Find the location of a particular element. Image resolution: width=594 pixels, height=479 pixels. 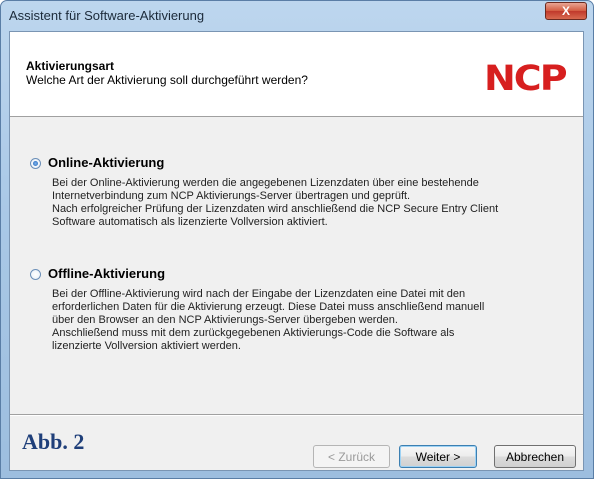

close-button: X is located at coordinates (566, 11).